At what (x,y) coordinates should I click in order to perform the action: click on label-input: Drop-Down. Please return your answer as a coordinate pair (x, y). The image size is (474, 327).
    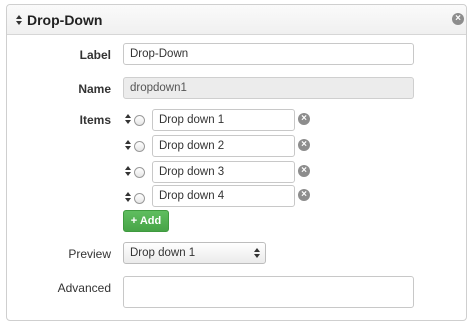
    Looking at the image, I should click on (268, 54).